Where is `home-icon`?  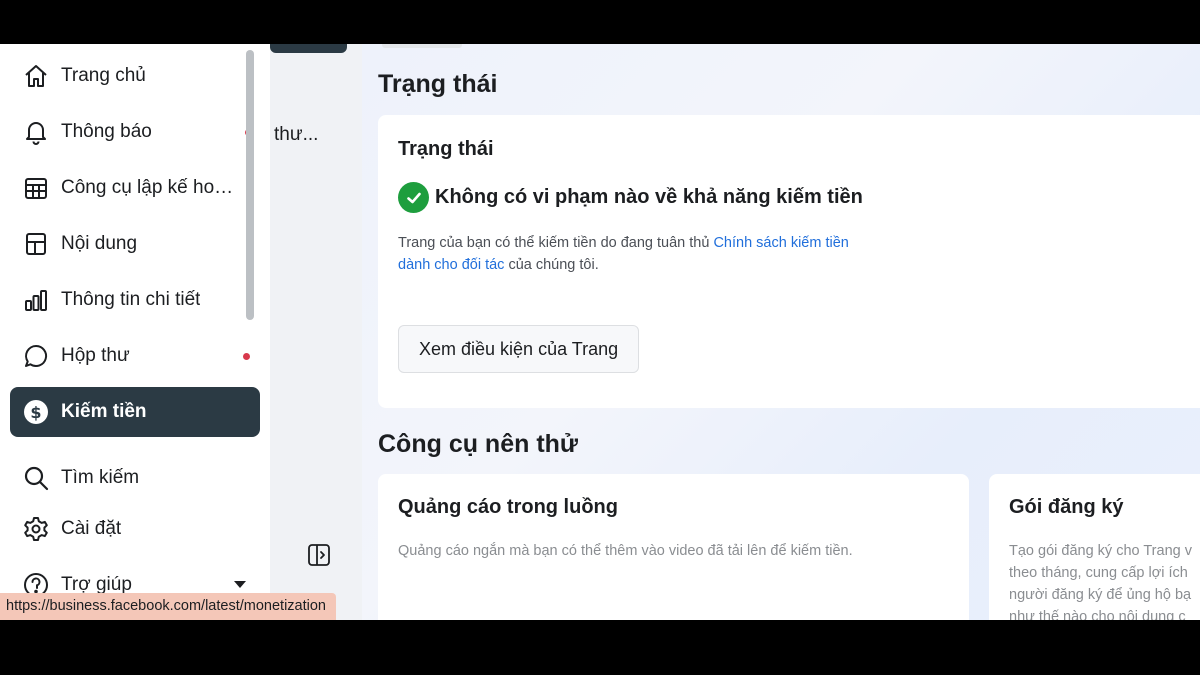 home-icon is located at coordinates (36, 76).